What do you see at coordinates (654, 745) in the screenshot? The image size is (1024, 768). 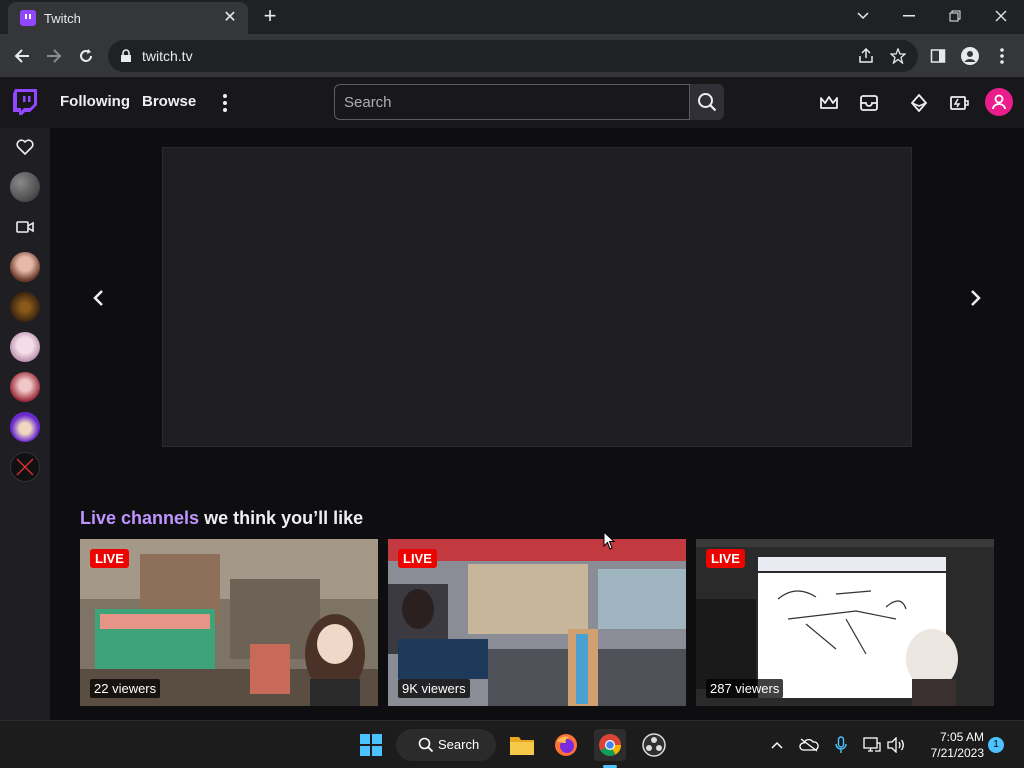 I see `obs-studio-icon` at bounding box center [654, 745].